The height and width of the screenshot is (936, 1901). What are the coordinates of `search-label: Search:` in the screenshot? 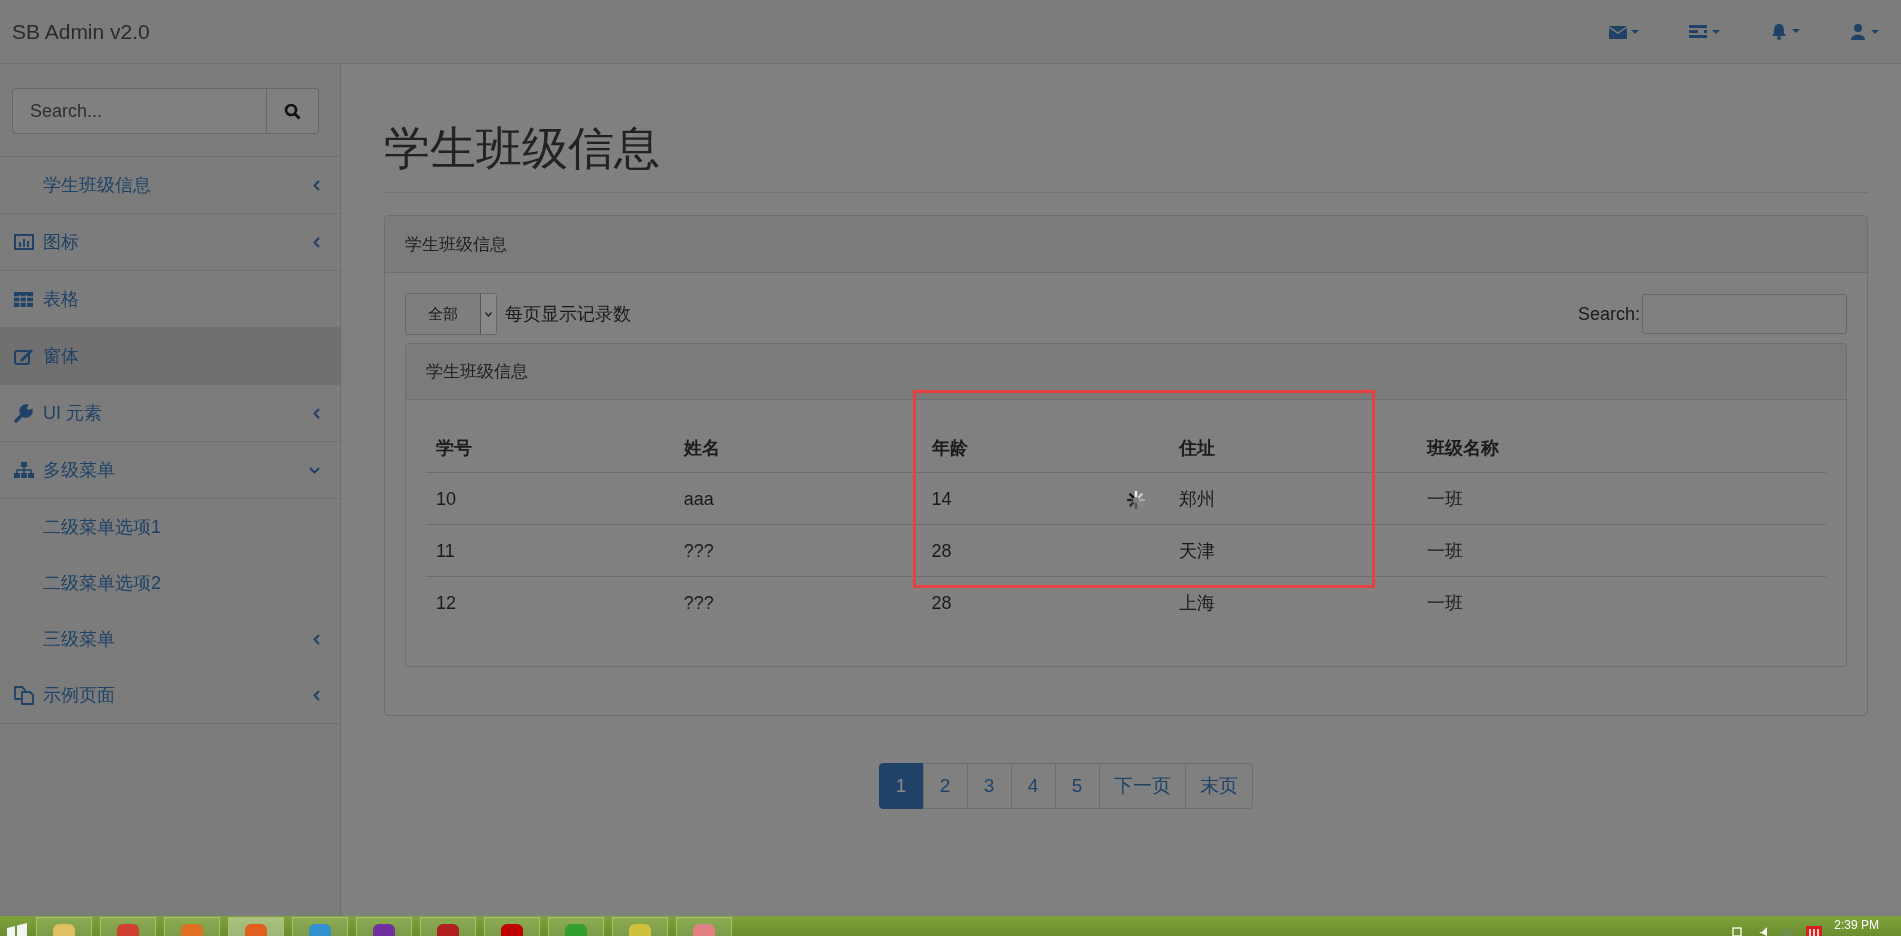 It's located at (1608, 314).